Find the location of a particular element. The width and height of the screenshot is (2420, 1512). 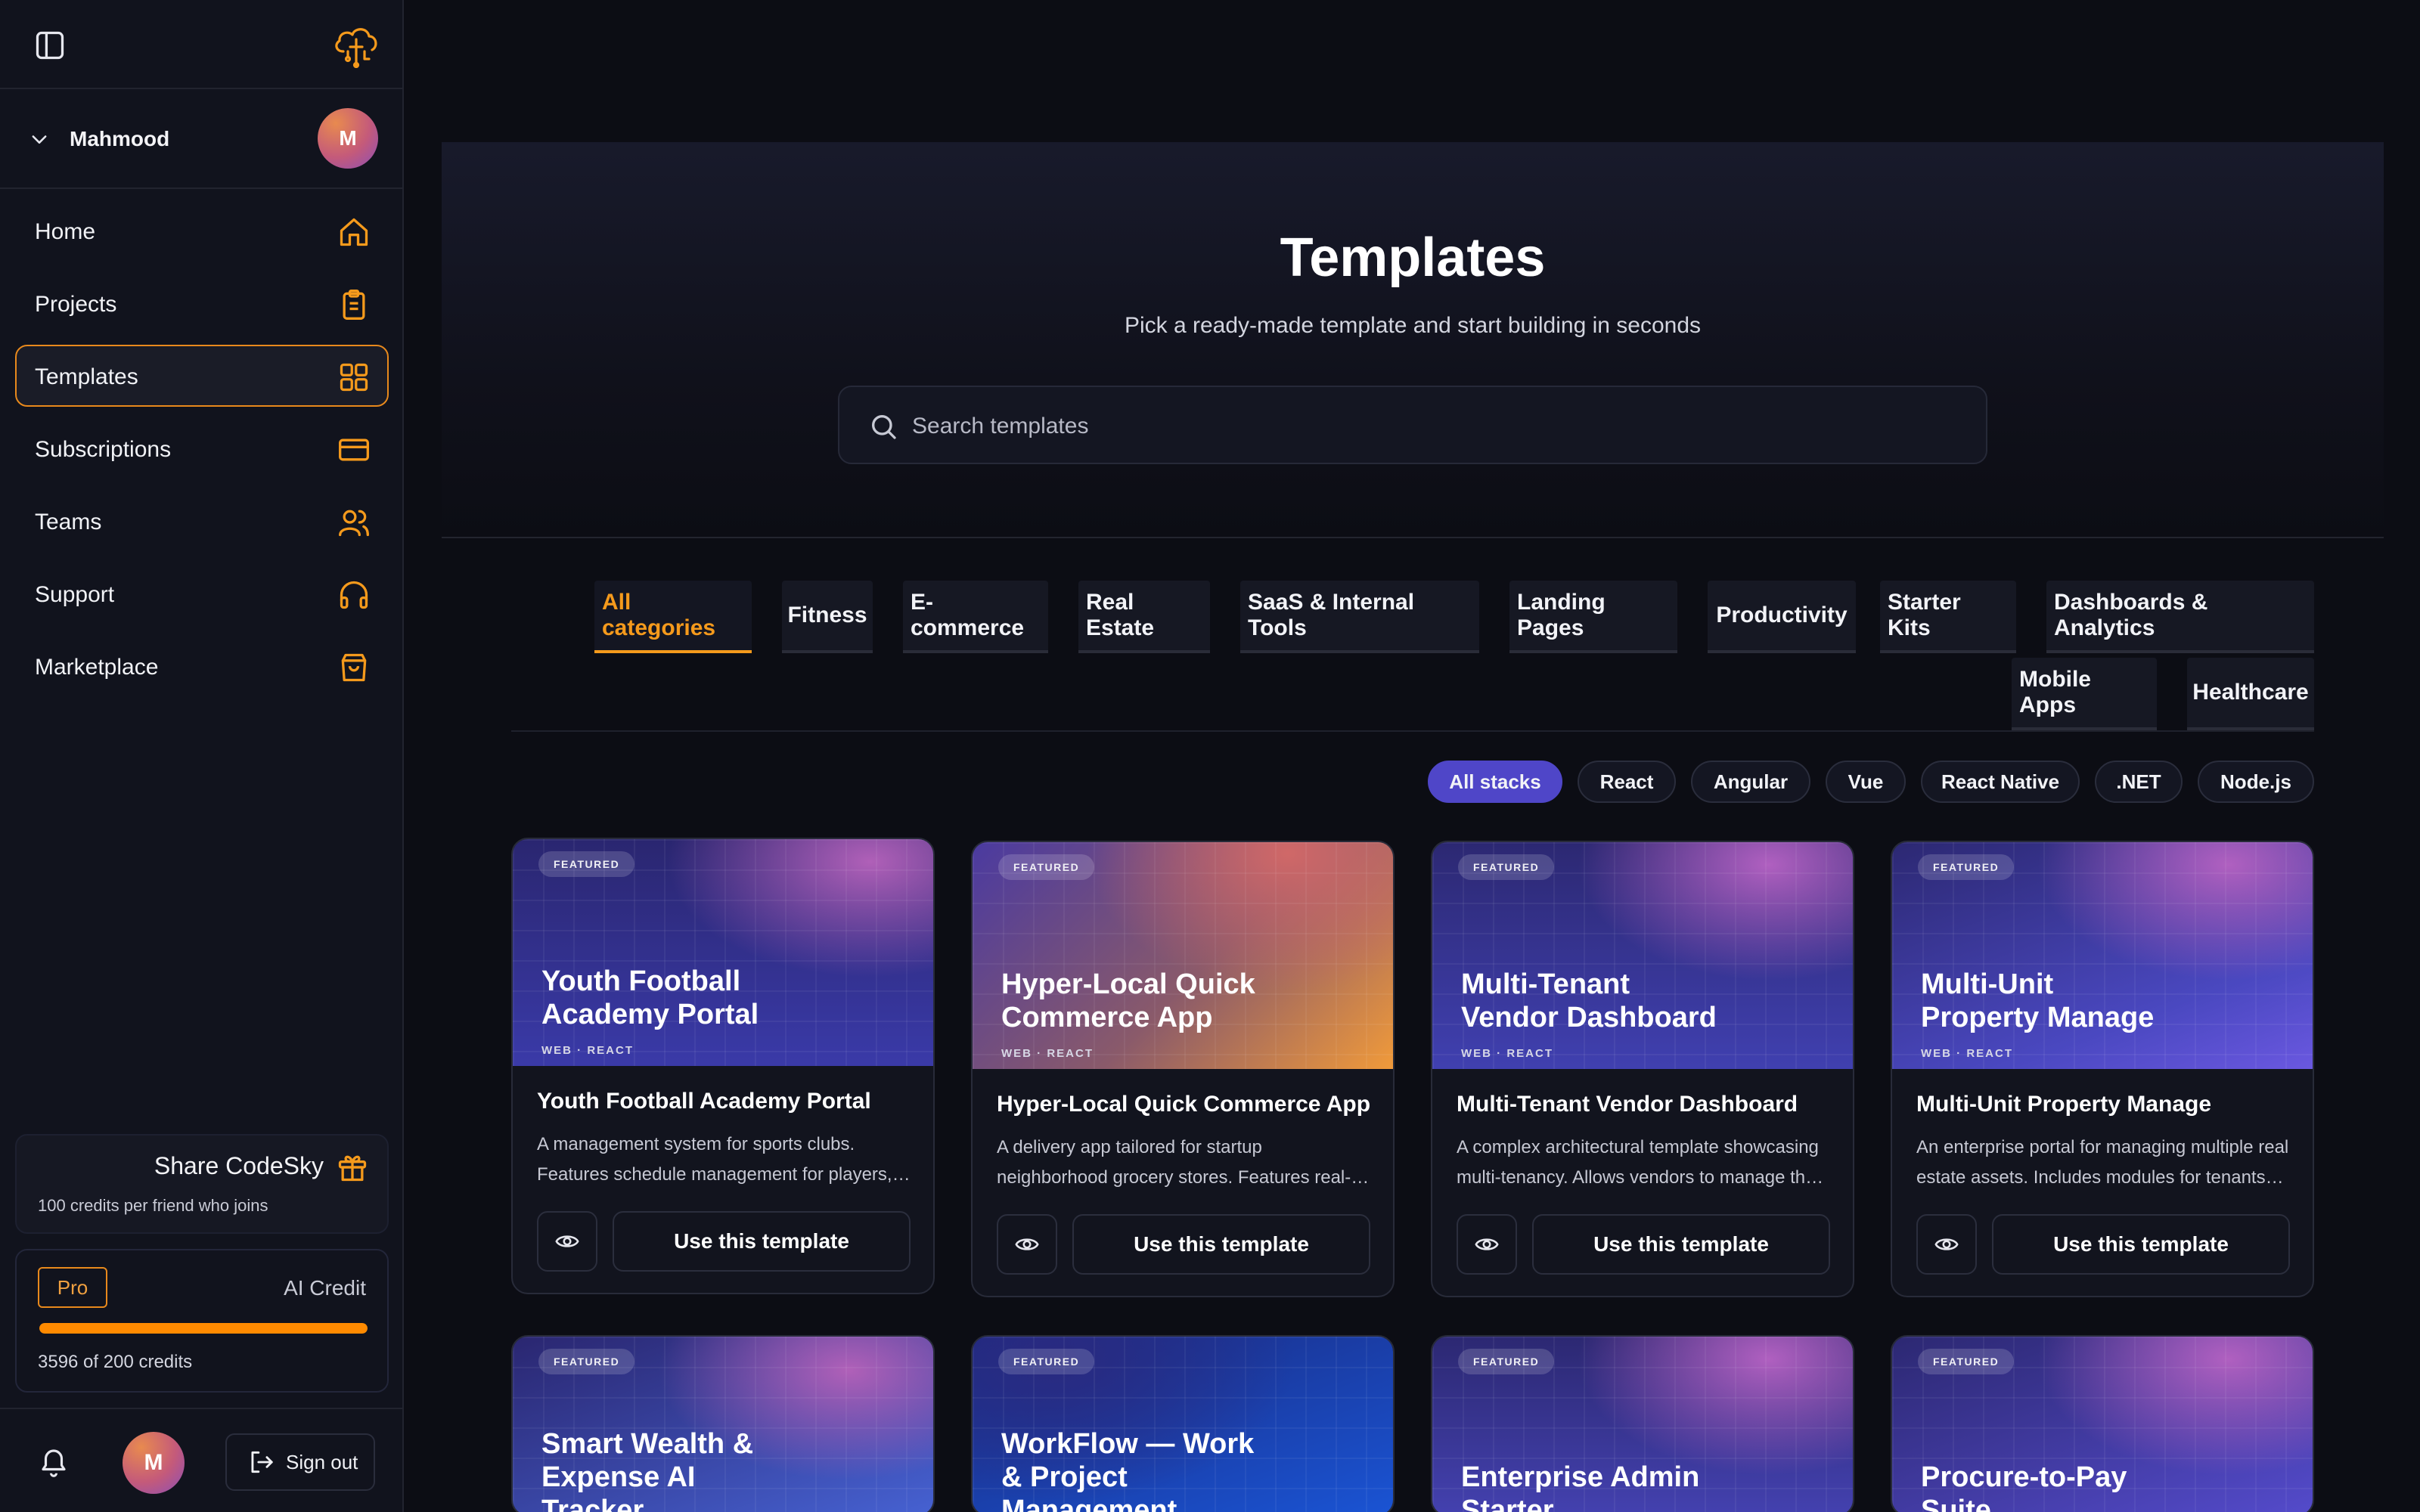

template-banner: FEATURED Enterprise Admin Starter is located at coordinates (1642, 1424).